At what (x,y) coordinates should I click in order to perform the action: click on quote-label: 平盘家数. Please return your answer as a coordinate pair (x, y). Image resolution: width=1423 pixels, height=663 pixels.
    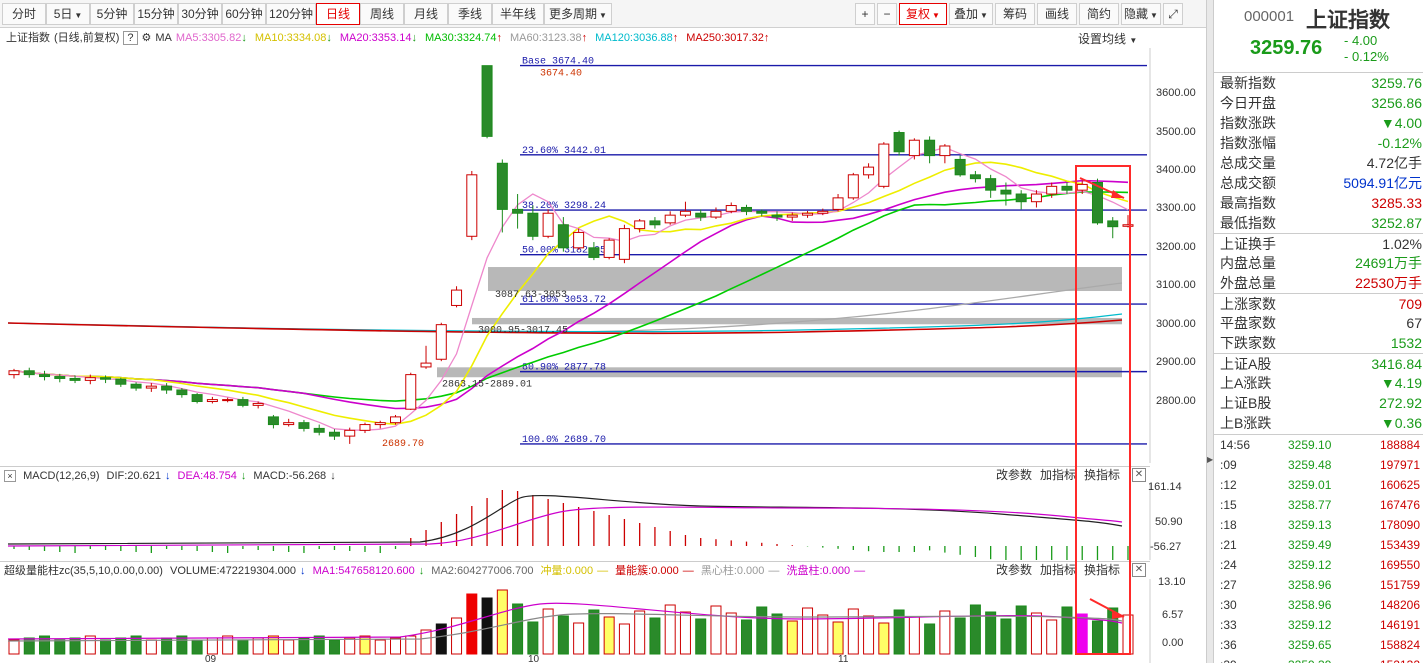
    Looking at the image, I should click on (1248, 323).